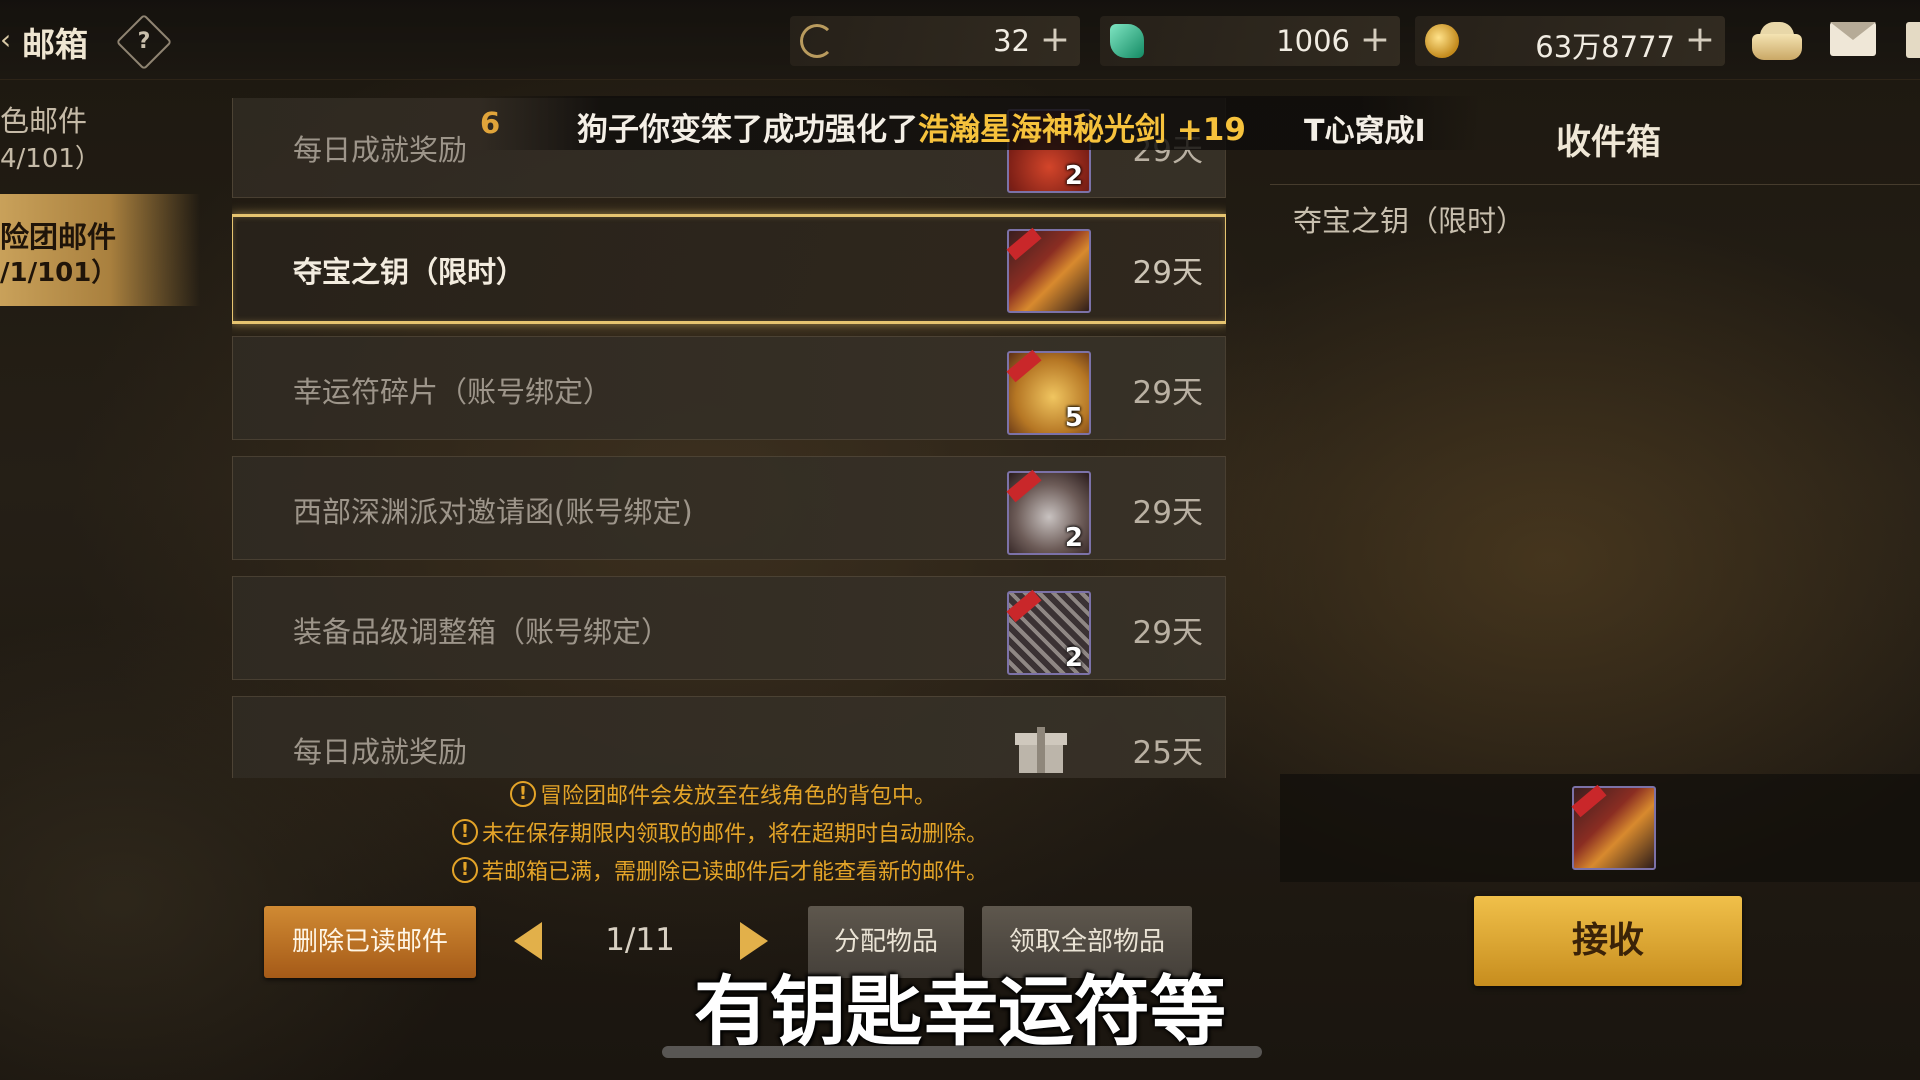 The width and height of the screenshot is (1920, 1080). What do you see at coordinates (58, 237) in the screenshot?
I see `tab-label: 险团邮件` at bounding box center [58, 237].